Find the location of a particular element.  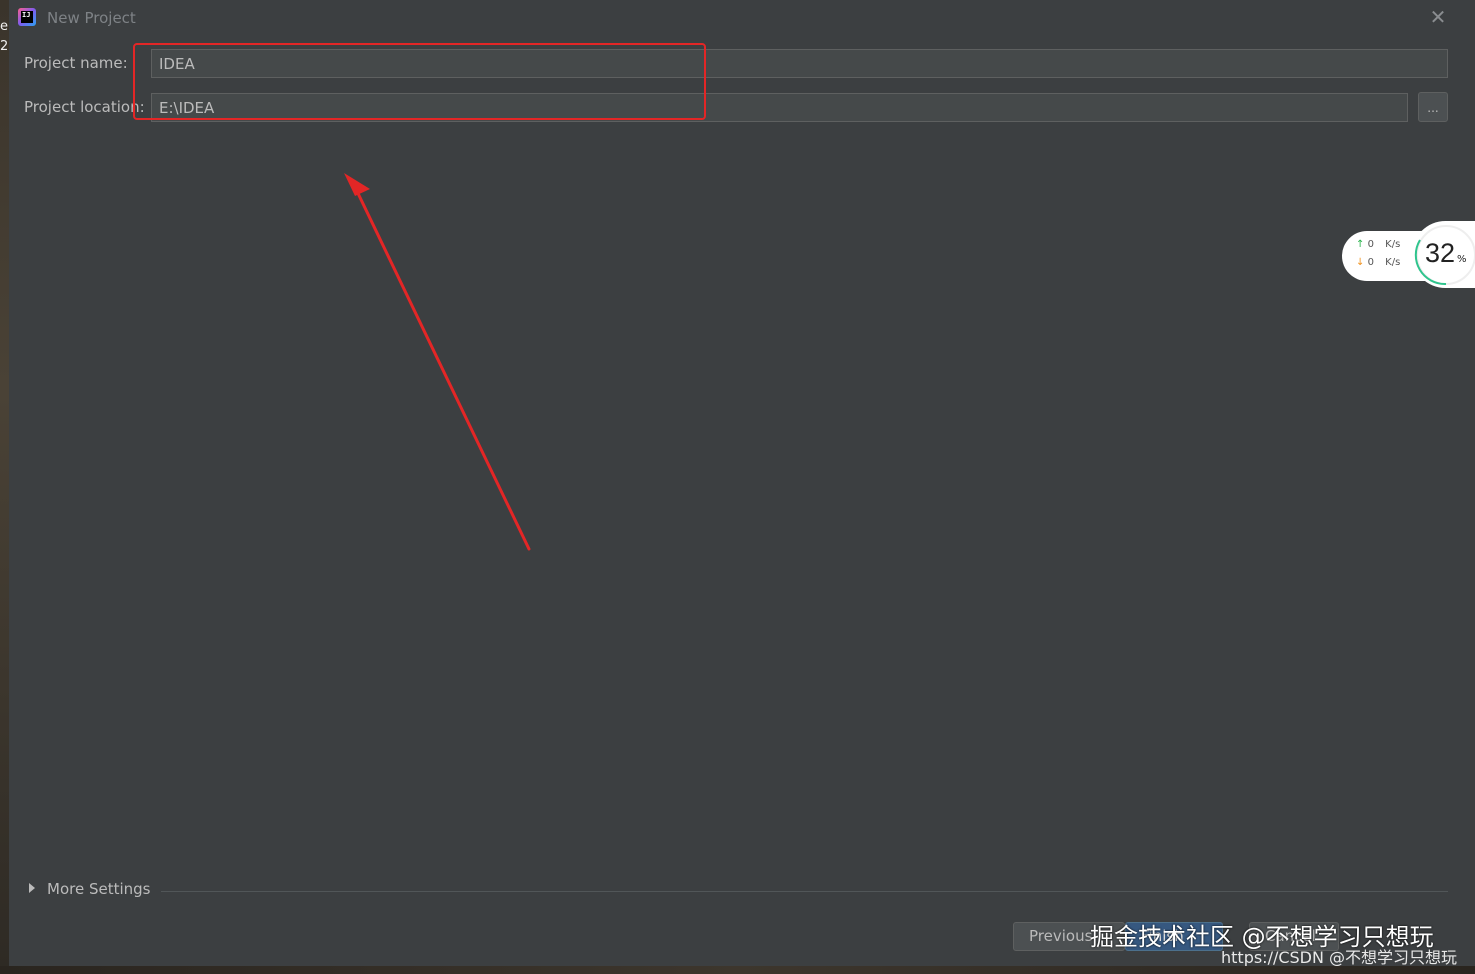

download-unit: K/s is located at coordinates (1393, 262).